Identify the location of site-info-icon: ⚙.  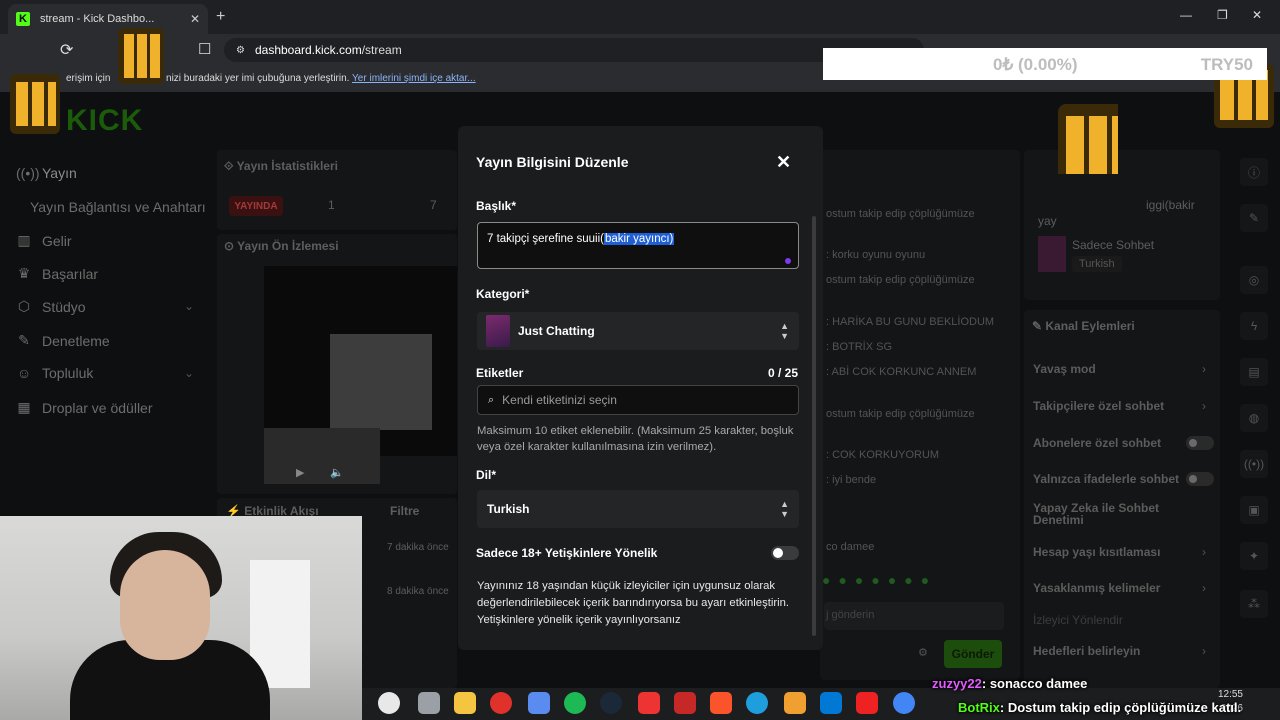
(240, 50).